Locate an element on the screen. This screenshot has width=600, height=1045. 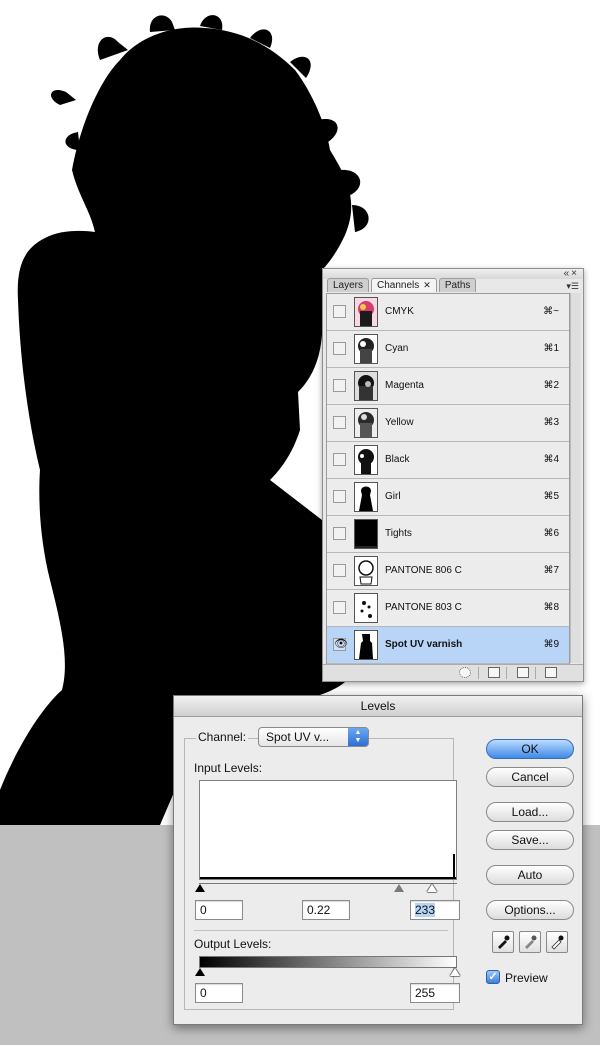
channel-name: Cyan is located at coordinates (397, 348).